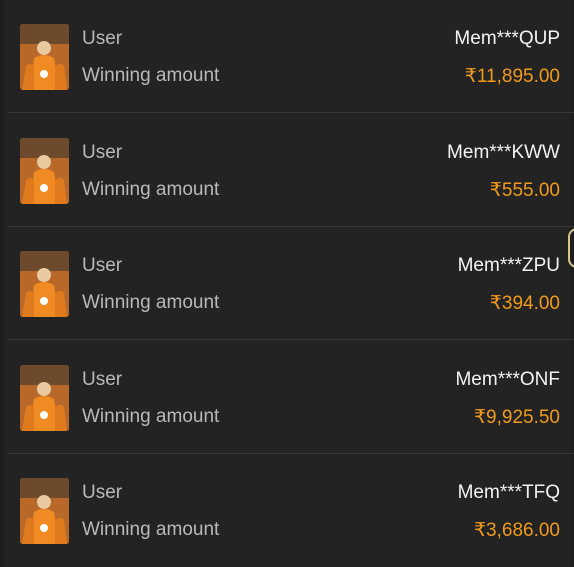 The height and width of the screenshot is (567, 574). What do you see at coordinates (503, 152) in the screenshot?
I see `username-value: Mem***KWW` at bounding box center [503, 152].